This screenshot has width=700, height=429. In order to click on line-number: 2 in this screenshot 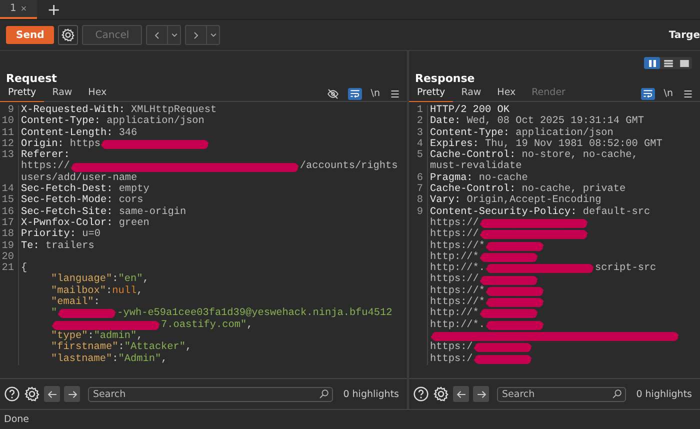, I will do `click(419, 122)`.